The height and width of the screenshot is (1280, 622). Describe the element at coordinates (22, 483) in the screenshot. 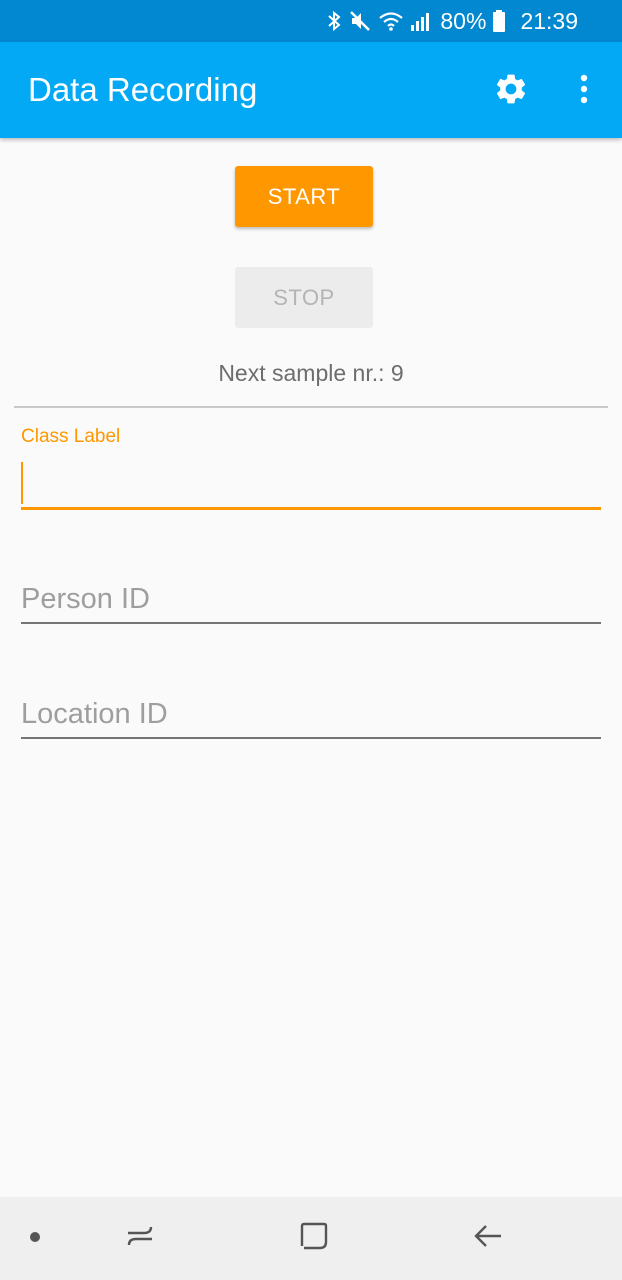

I see `text-cursor` at that location.